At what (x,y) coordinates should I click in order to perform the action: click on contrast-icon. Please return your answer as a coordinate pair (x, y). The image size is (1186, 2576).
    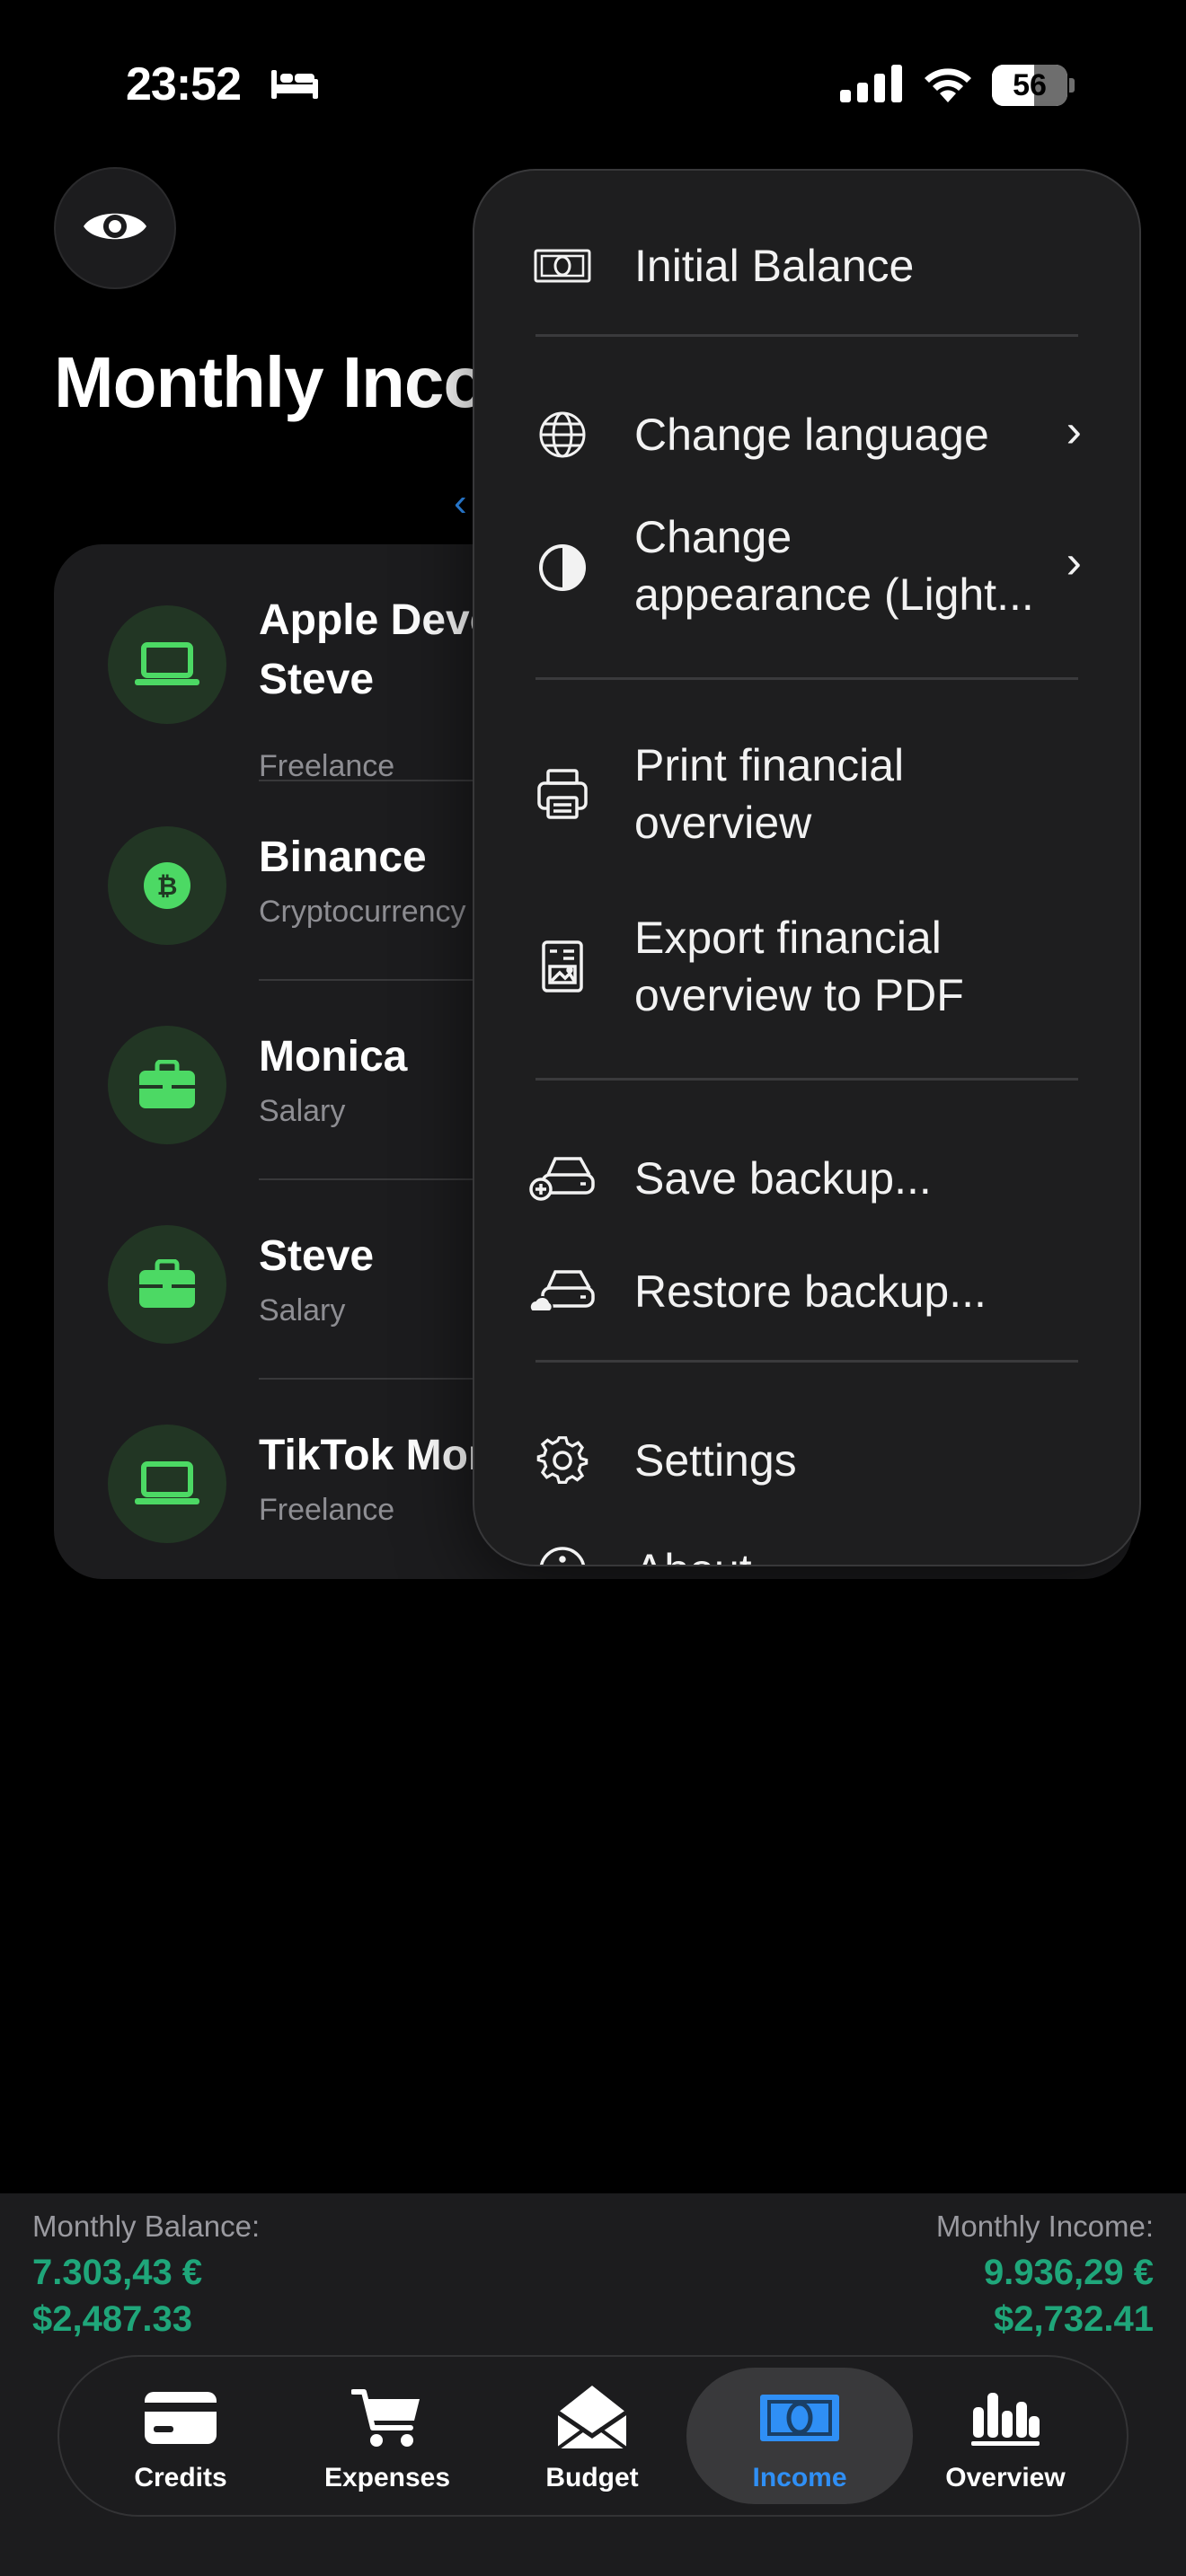
    Looking at the image, I should click on (562, 567).